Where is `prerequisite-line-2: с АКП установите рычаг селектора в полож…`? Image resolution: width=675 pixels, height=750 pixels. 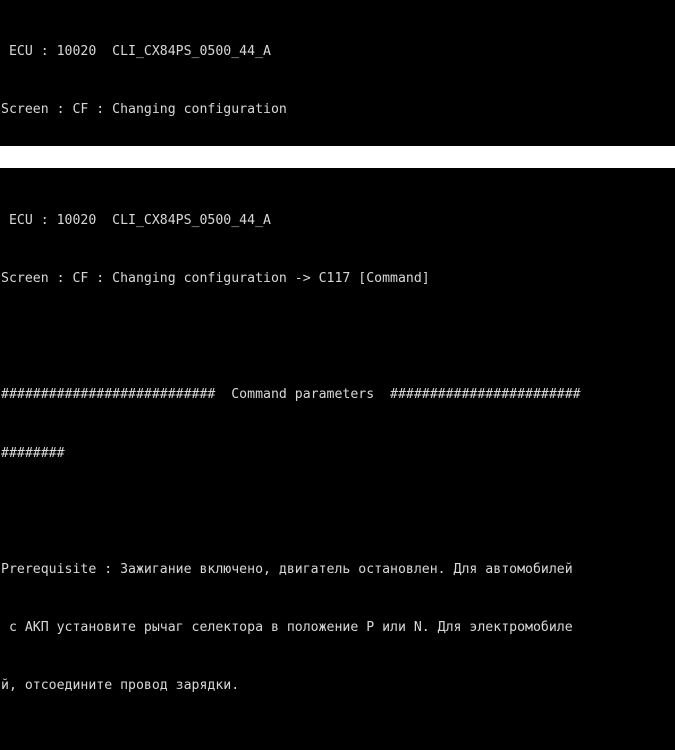 prerequisite-line-2: с АКП установите рычаг селектора в полож… is located at coordinates (287, 628).